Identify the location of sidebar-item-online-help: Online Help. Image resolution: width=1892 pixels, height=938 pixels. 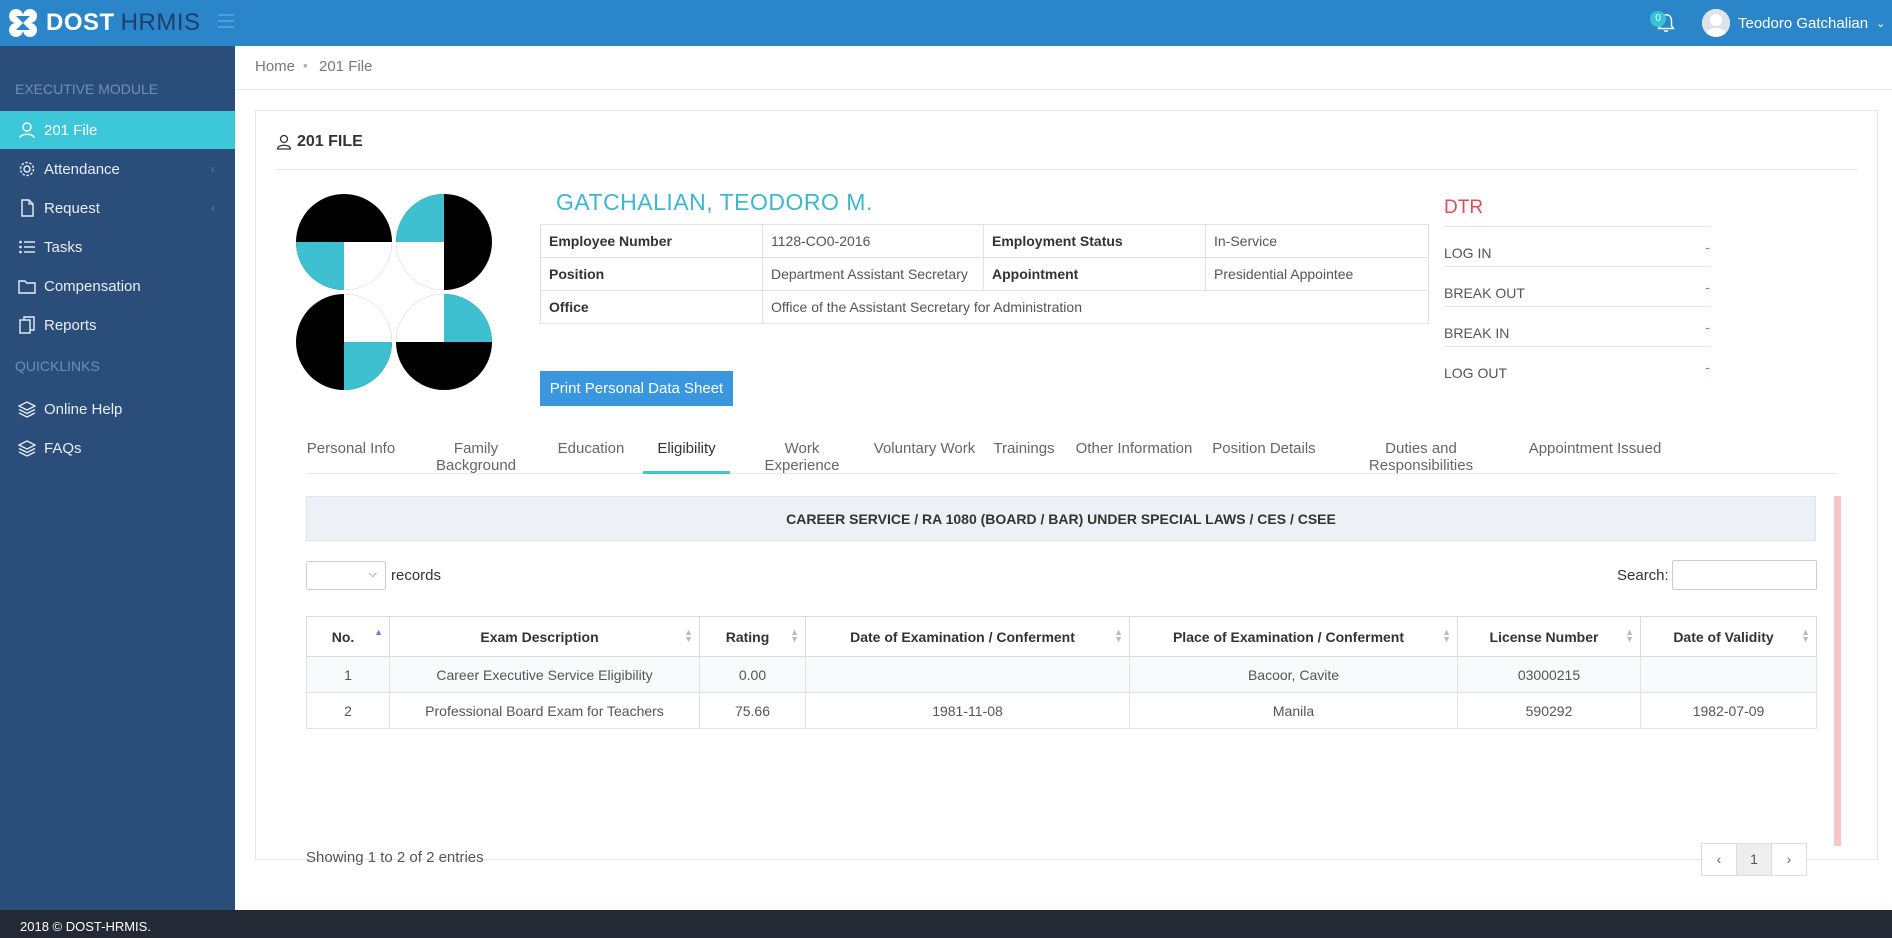
(117, 409).